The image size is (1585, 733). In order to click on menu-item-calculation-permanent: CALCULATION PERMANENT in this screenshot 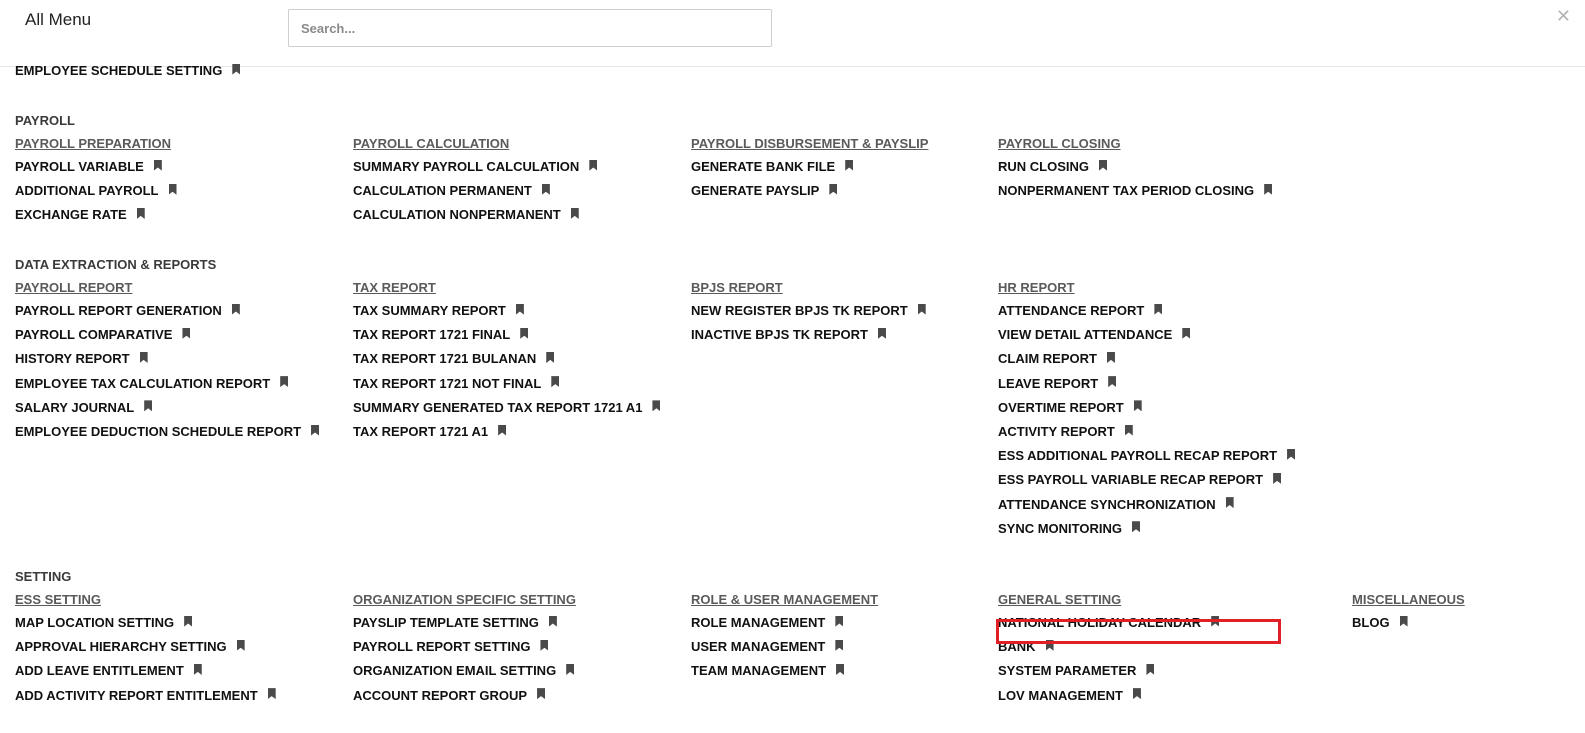, I will do `click(518, 191)`.